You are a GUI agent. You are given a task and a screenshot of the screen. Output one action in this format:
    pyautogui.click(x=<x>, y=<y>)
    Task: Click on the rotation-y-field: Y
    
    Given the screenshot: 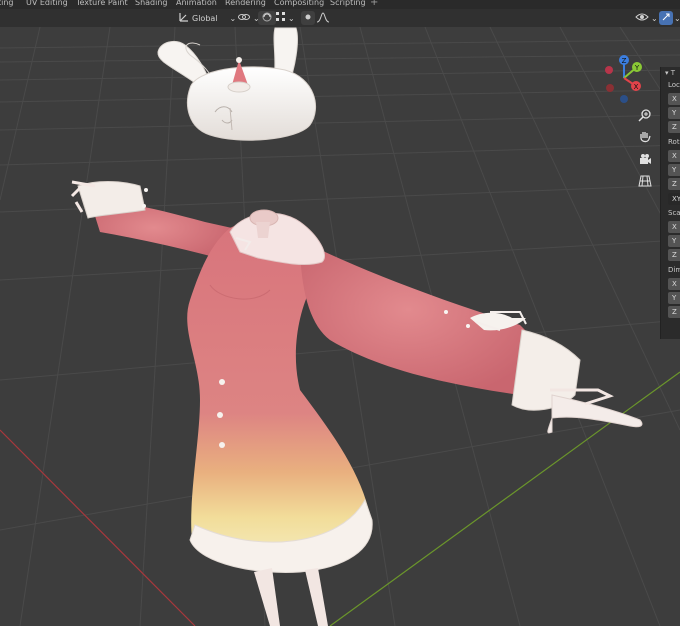 What is the action you would take?
    pyautogui.click(x=674, y=170)
    